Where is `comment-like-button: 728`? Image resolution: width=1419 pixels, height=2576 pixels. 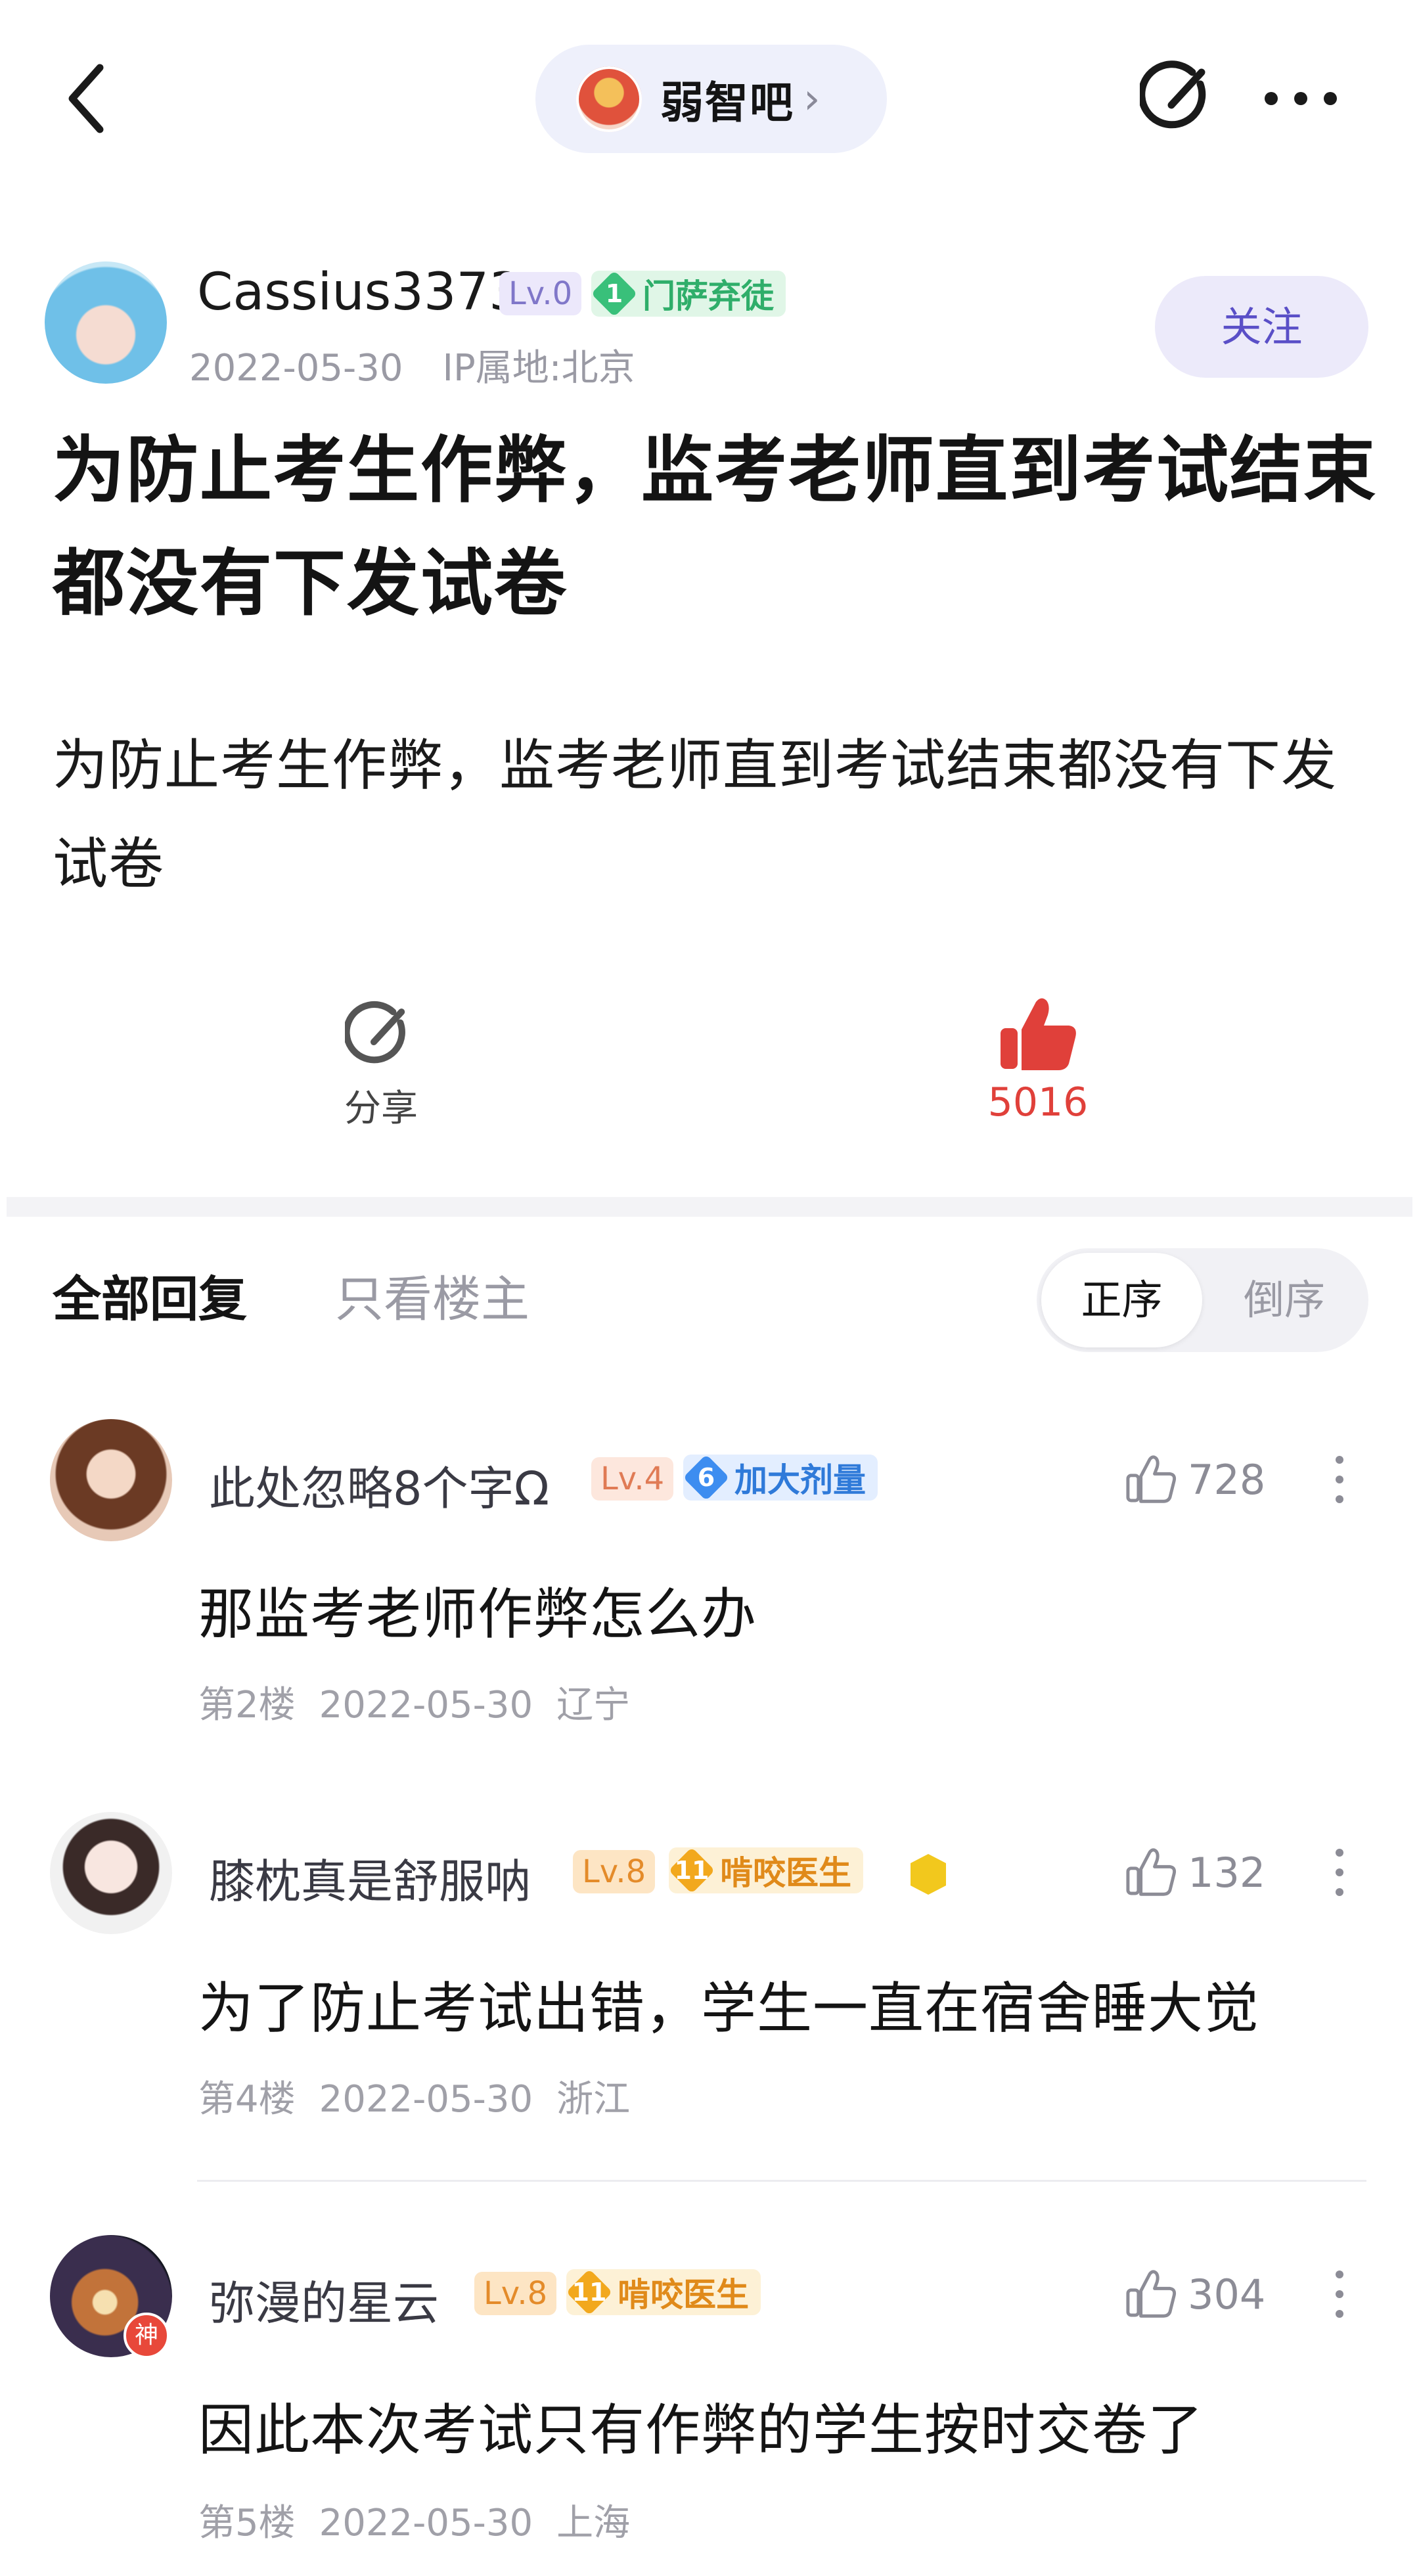 comment-like-button: 728 is located at coordinates (1195, 1479).